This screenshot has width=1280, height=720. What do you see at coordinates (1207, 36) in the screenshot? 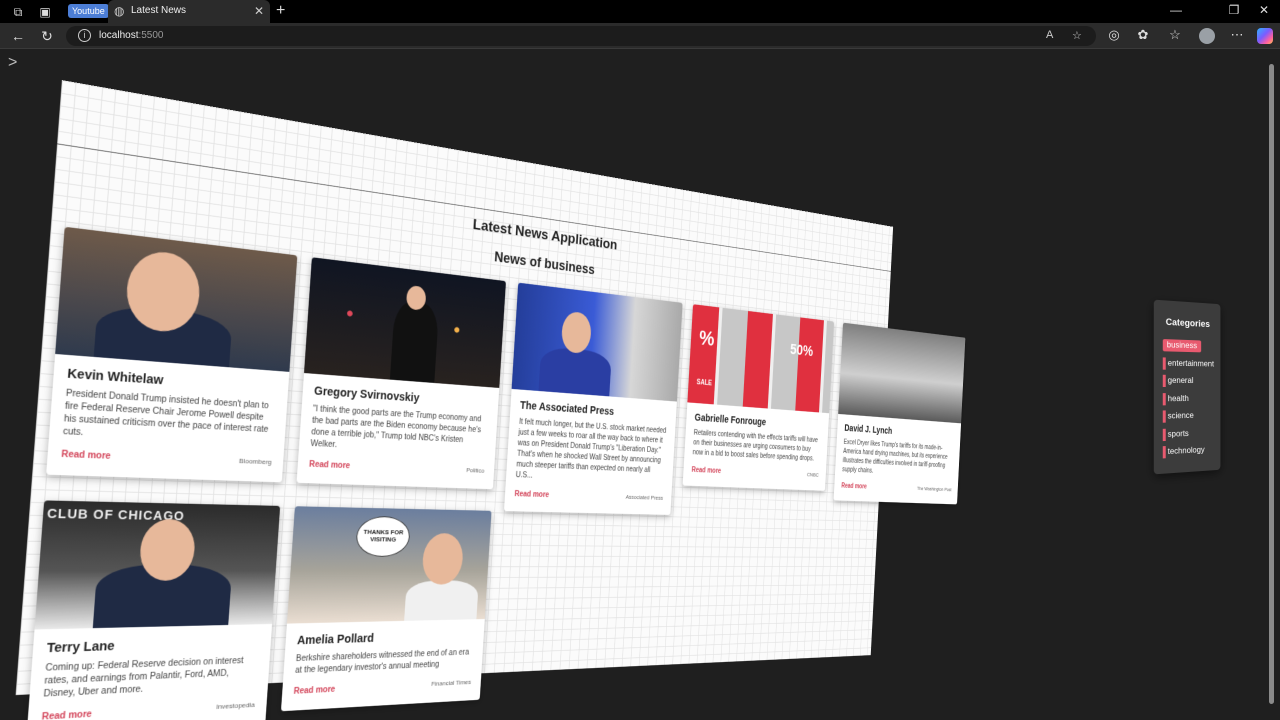
I see `profile-avatar` at bounding box center [1207, 36].